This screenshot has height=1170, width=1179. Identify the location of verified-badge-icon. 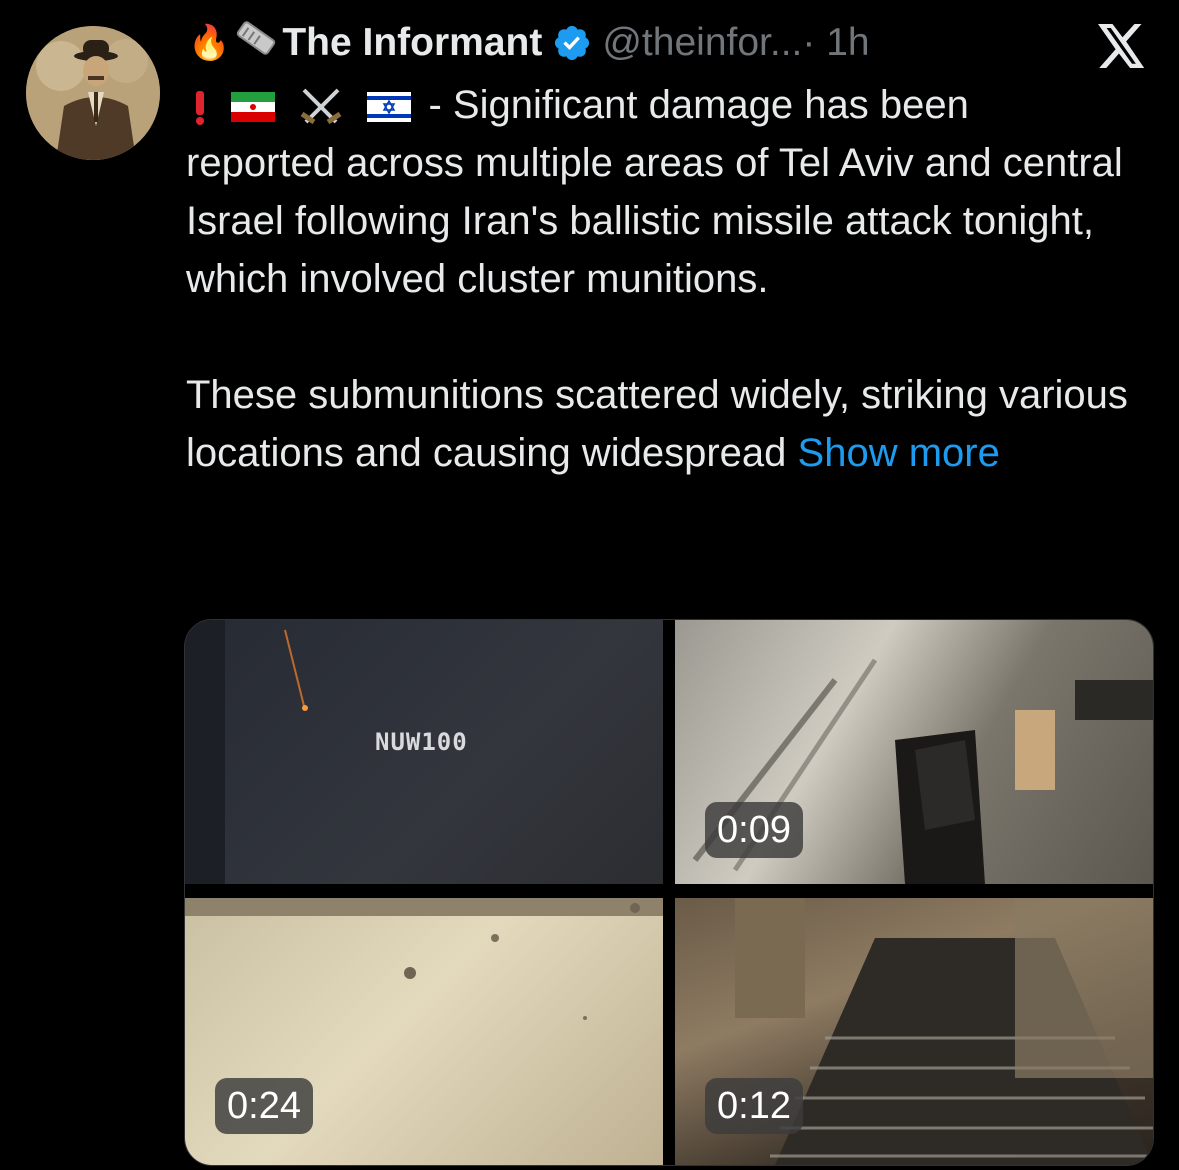
(572, 43).